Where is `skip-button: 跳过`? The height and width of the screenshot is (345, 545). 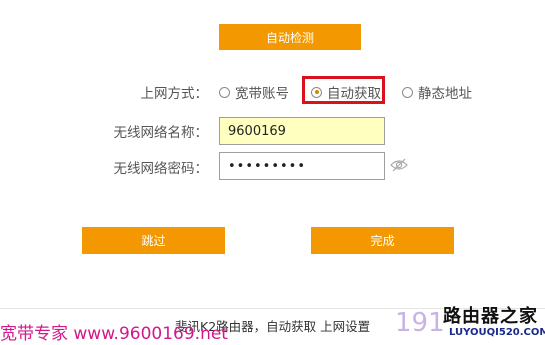
skip-button: 跳过 is located at coordinates (153, 240).